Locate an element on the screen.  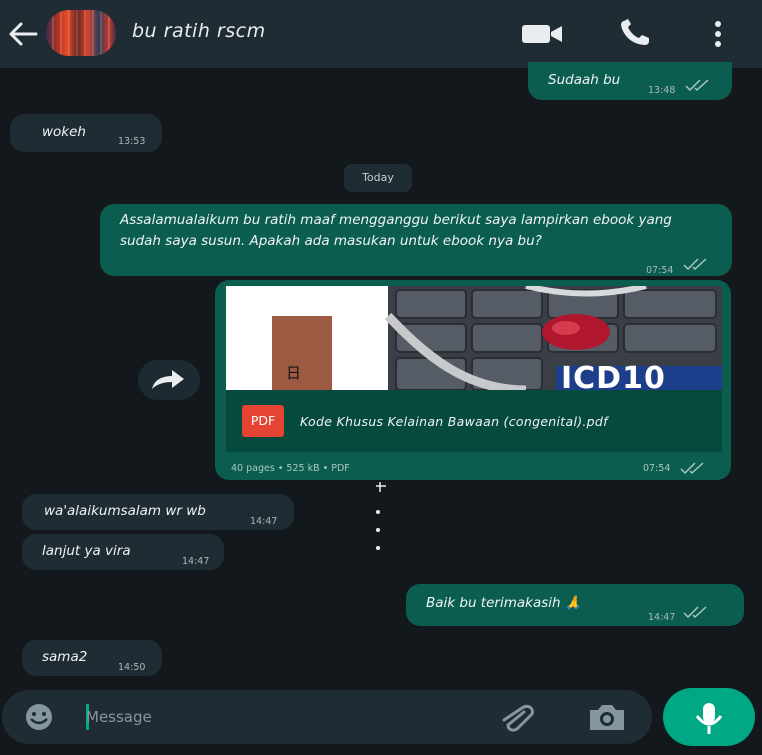
message-bubble-incoming: wa'alaikumsalam wr wb 14:47 is located at coordinates (158, 512).